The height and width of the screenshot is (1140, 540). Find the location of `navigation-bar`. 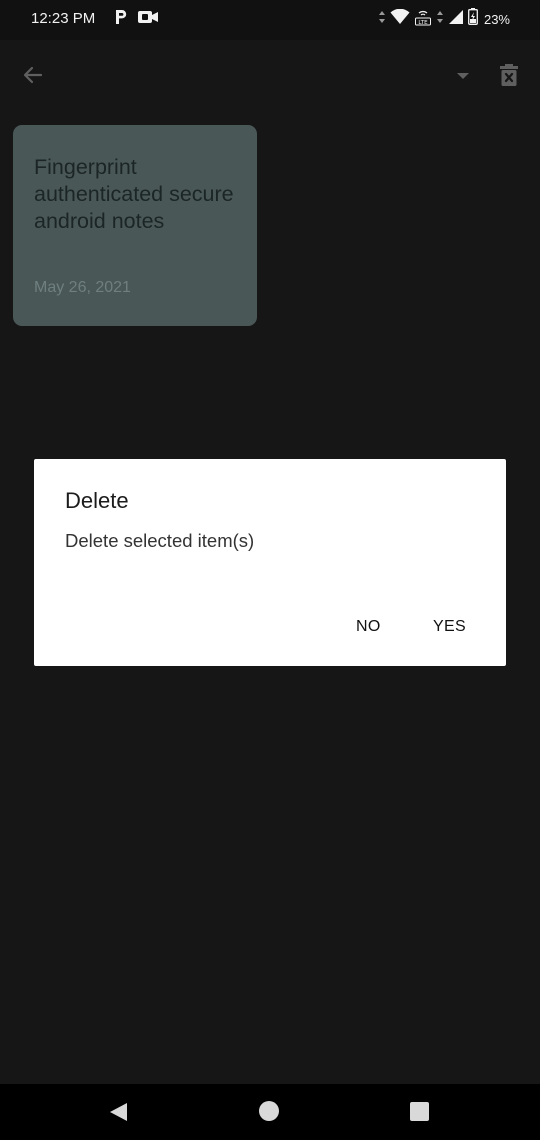

navigation-bar is located at coordinates (270, 1112).